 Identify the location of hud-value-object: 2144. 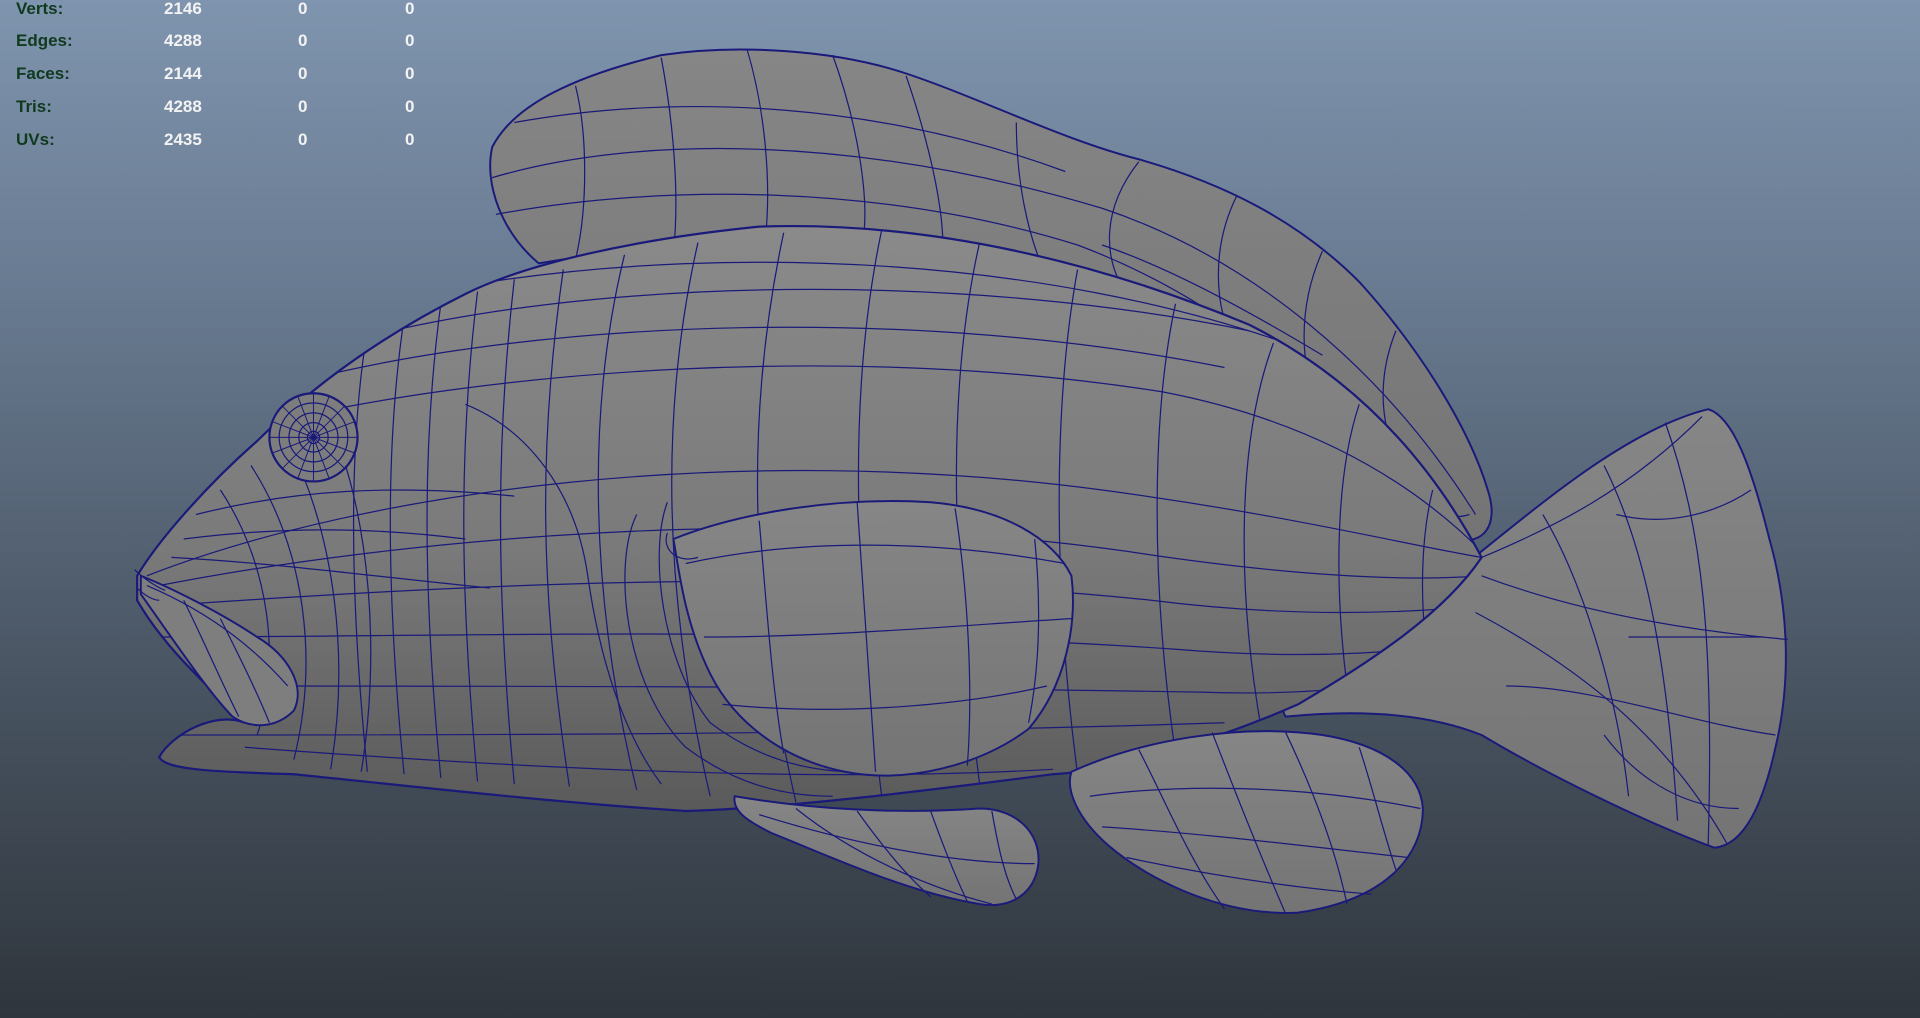
(183, 73).